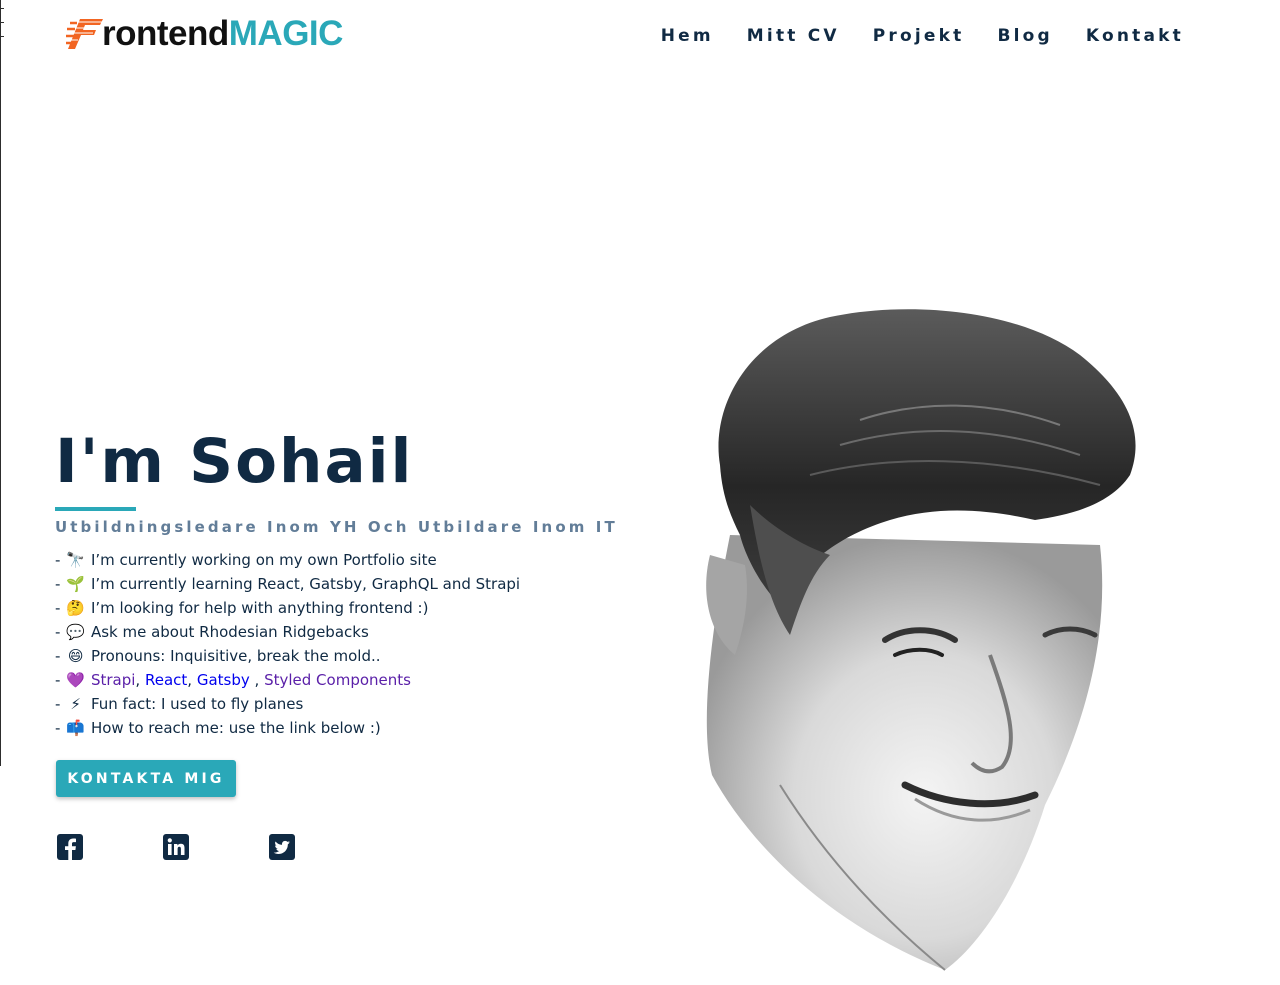 The image size is (1280, 985). I want to click on nav-link-kontakt: Kontakt, so click(1135, 36).